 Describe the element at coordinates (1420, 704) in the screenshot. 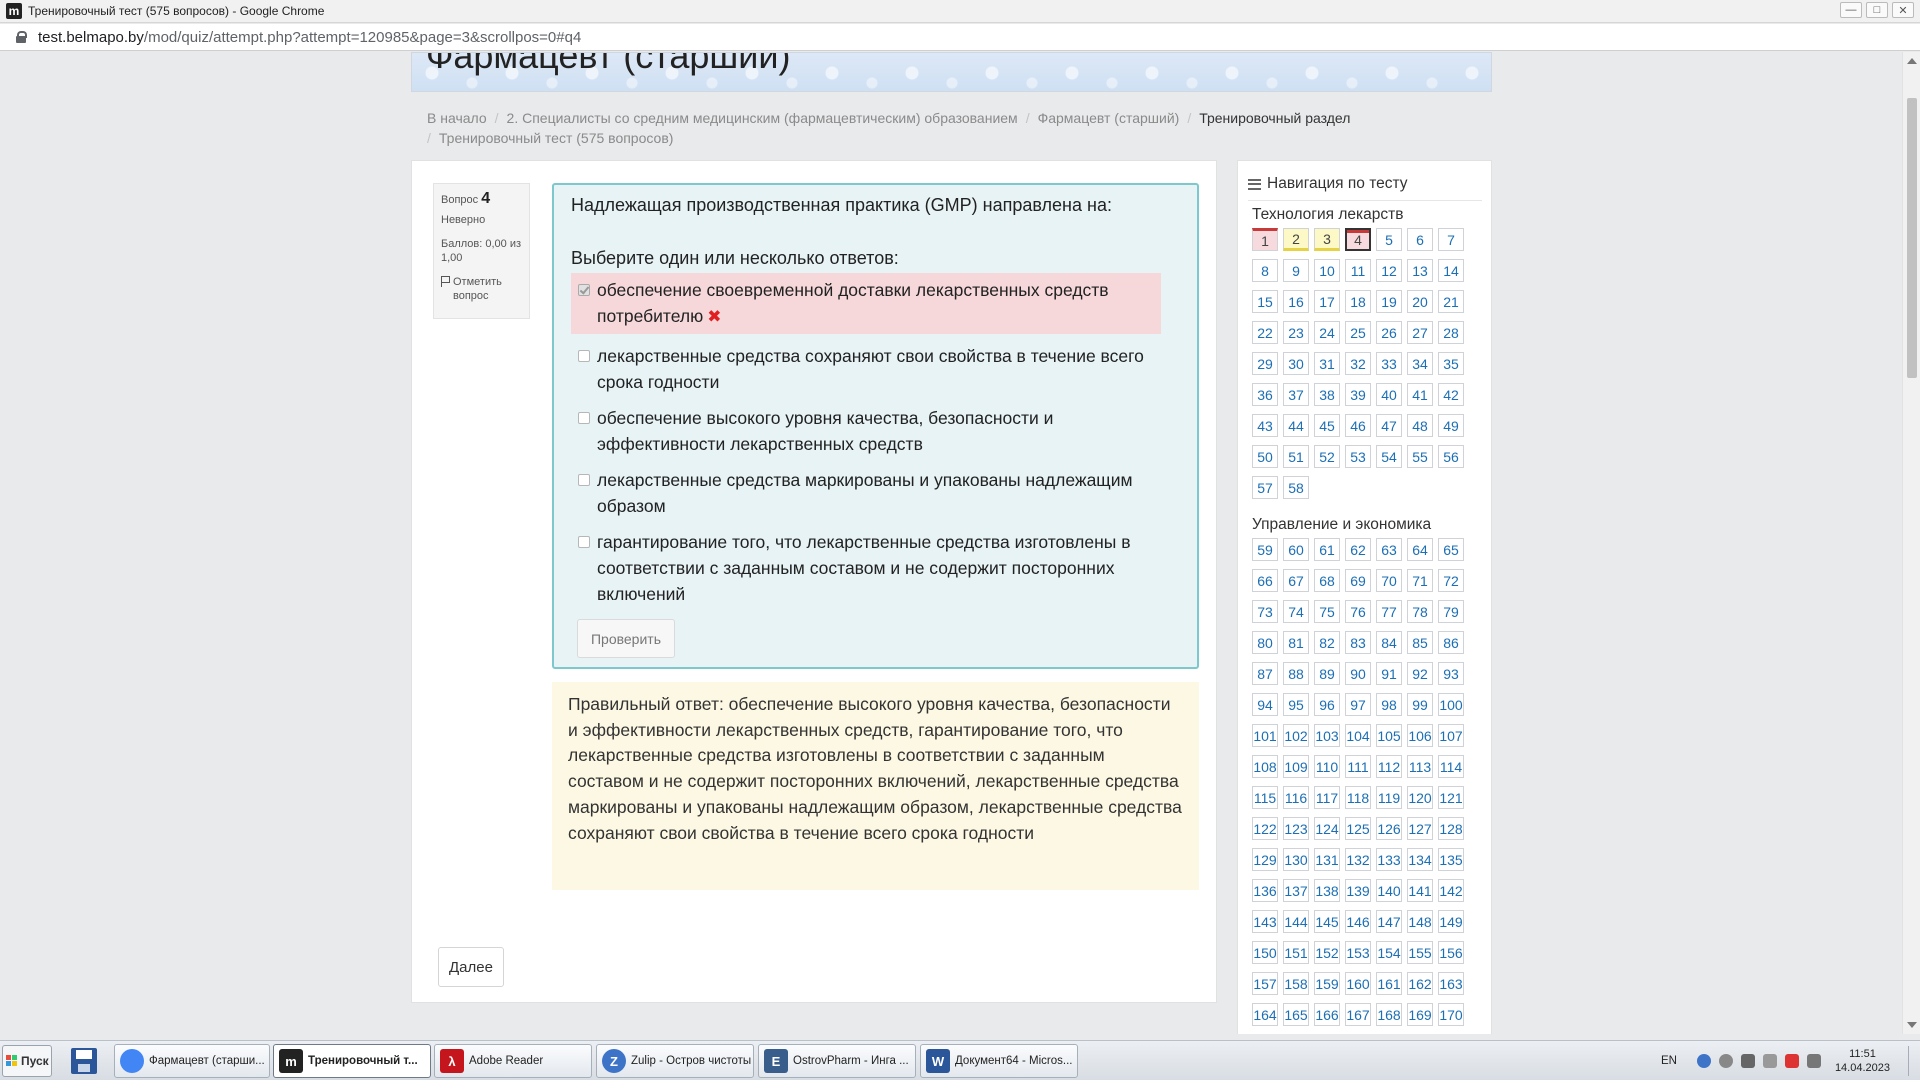

I see `question-nav-button-99: 99` at that location.